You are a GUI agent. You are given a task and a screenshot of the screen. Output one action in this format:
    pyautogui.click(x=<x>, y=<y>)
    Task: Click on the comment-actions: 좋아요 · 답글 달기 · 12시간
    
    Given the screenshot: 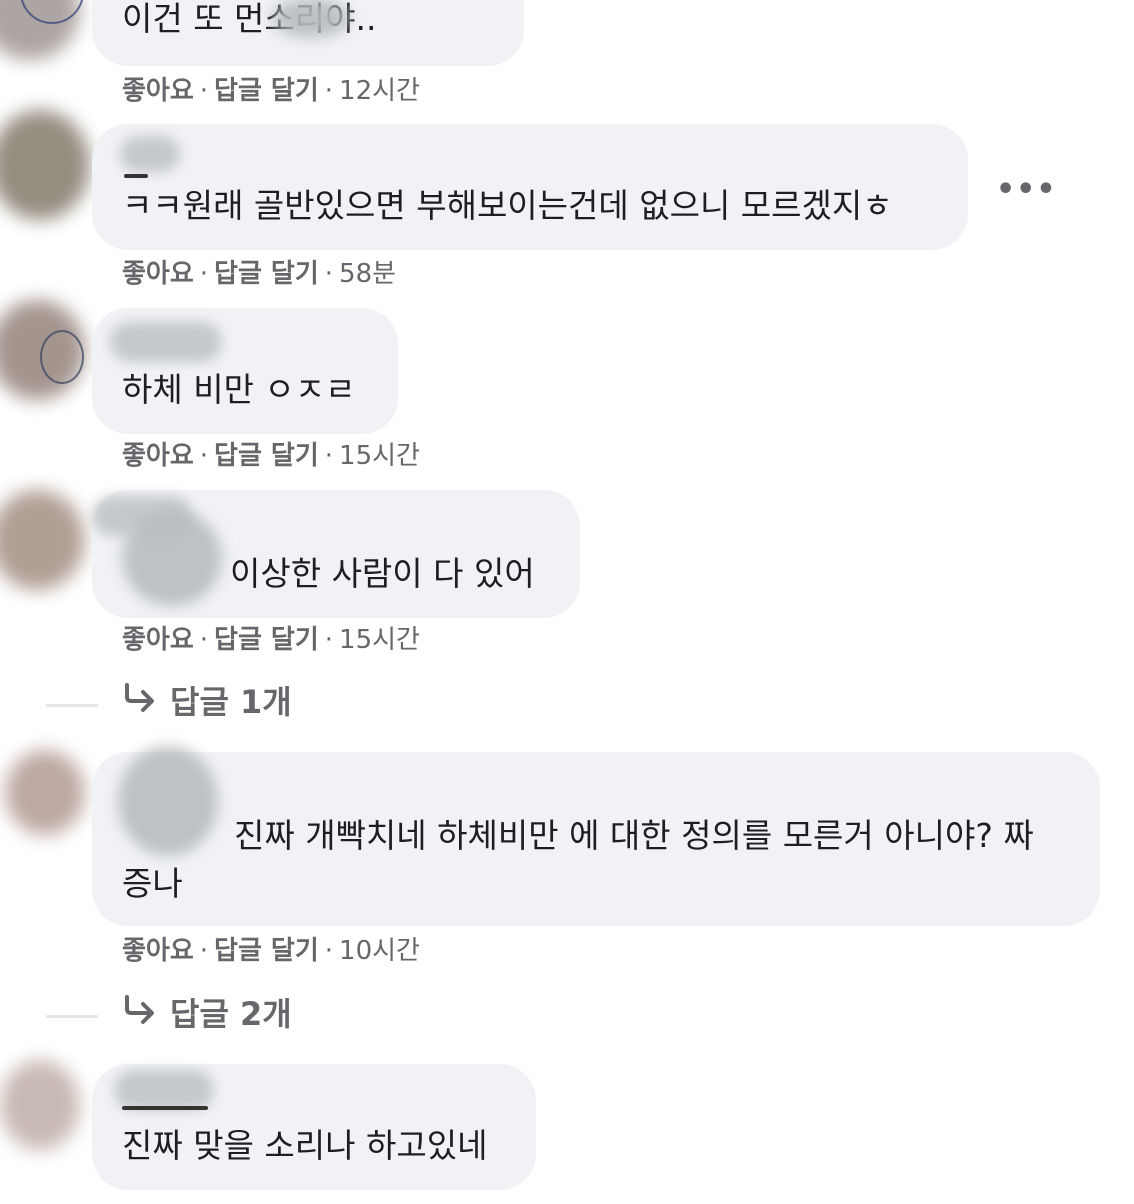 What is the action you would take?
    pyautogui.click(x=271, y=91)
    